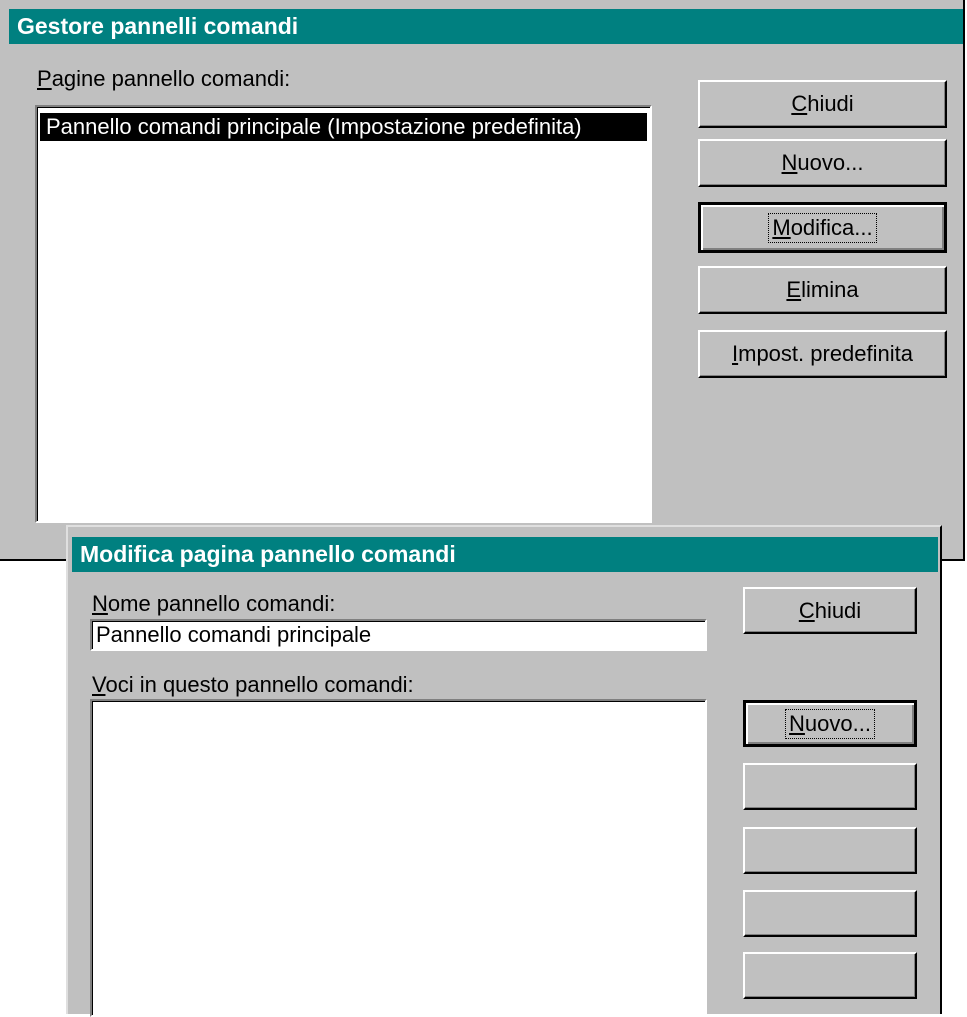 Image resolution: width=967 pixels, height=1017 pixels. Describe the element at coordinates (822, 354) in the screenshot. I see `make-default-button: Impost. predefinita` at that location.